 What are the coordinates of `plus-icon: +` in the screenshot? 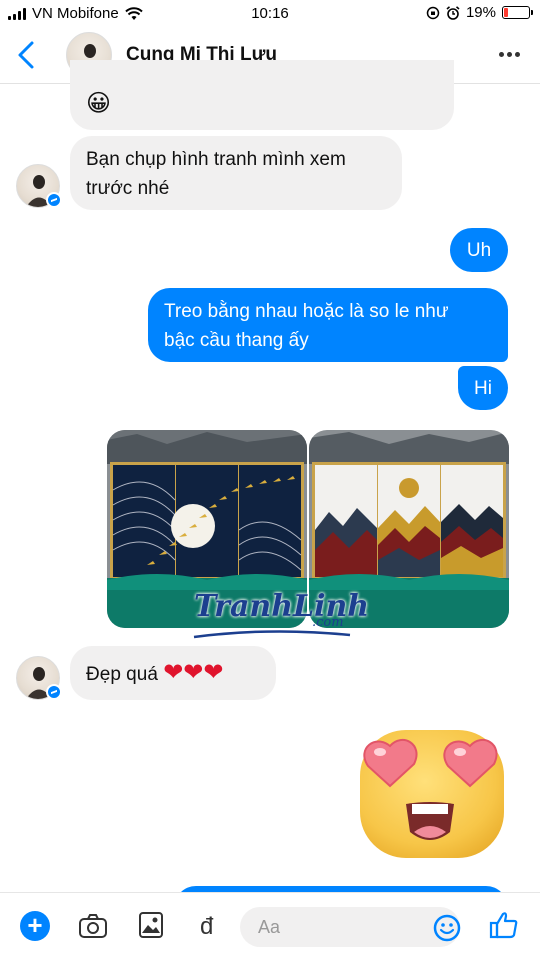 It's located at (35, 926).